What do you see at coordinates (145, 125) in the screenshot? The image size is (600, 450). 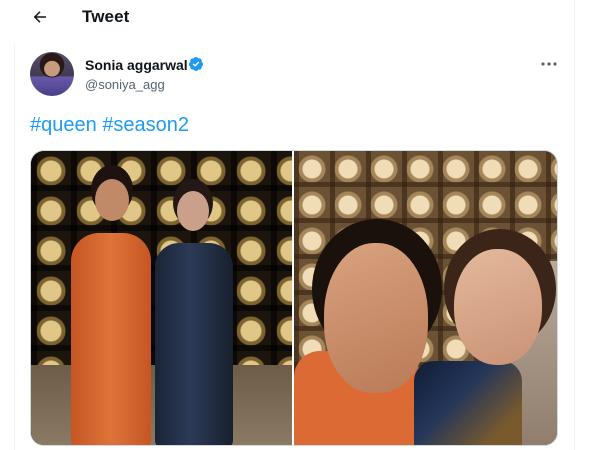 I see `hashtag-season2: #season2` at bounding box center [145, 125].